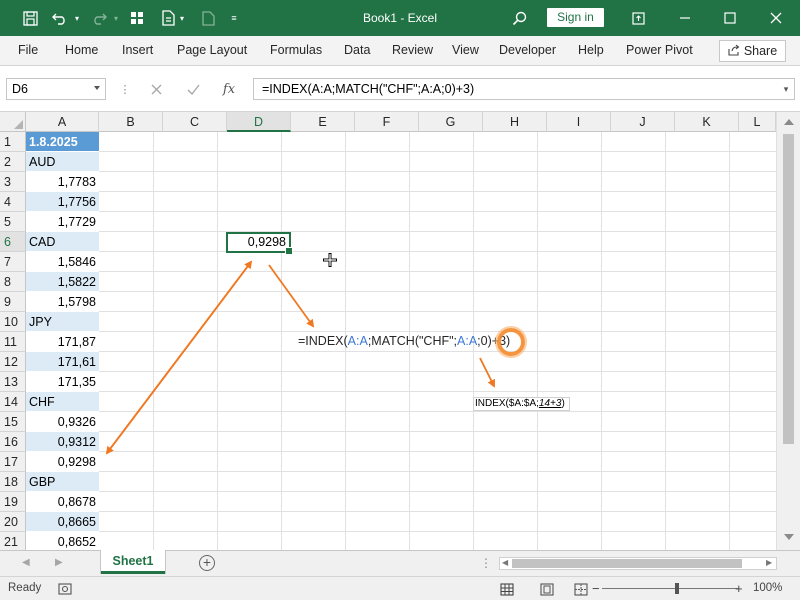  What do you see at coordinates (13, 262) in the screenshot?
I see `row-header-7: 7` at bounding box center [13, 262].